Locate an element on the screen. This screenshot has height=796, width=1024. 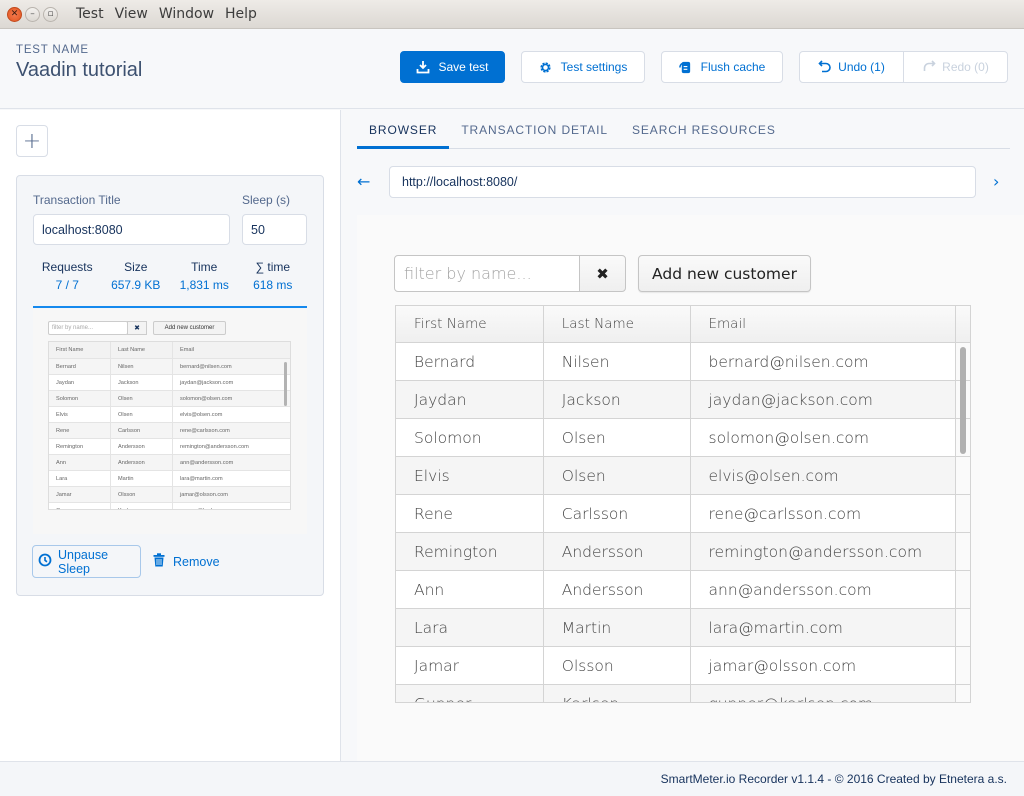
cell-first-name: Ann is located at coordinates (470, 589).